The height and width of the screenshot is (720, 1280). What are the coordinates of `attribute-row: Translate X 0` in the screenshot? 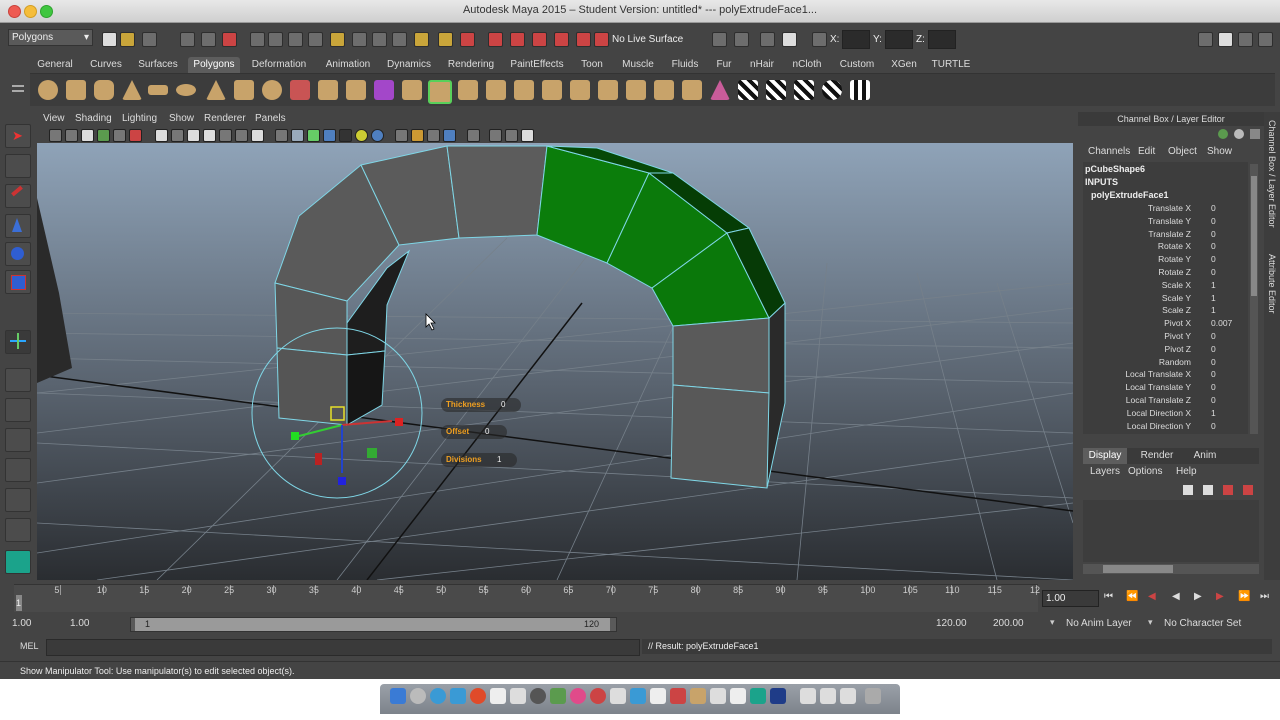 It's located at (1176, 208).